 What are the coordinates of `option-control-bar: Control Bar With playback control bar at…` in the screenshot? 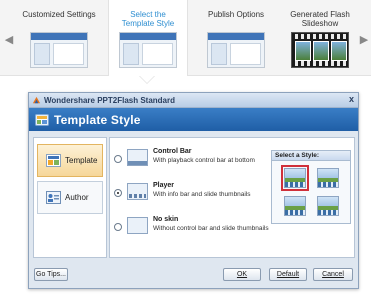 It's located at (193, 161).